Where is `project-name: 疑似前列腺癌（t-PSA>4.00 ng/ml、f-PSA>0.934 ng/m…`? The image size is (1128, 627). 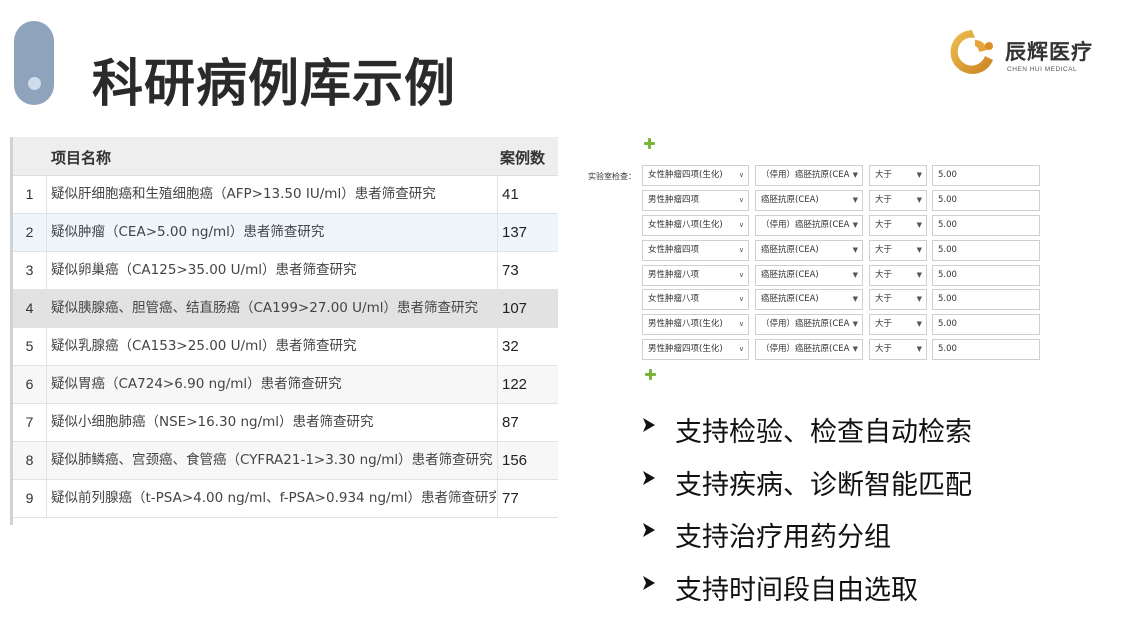
project-name: 疑似前列腺癌（t-PSA>4.00 ng/ml、f-PSA>0.934 ng/m… is located at coordinates (273, 498).